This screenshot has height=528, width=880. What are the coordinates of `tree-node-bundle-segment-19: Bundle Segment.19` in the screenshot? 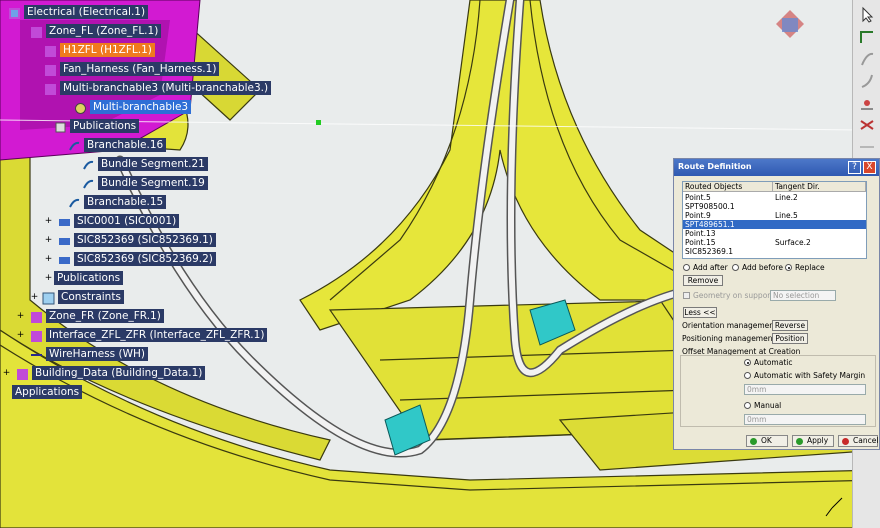 It's located at (145, 182).